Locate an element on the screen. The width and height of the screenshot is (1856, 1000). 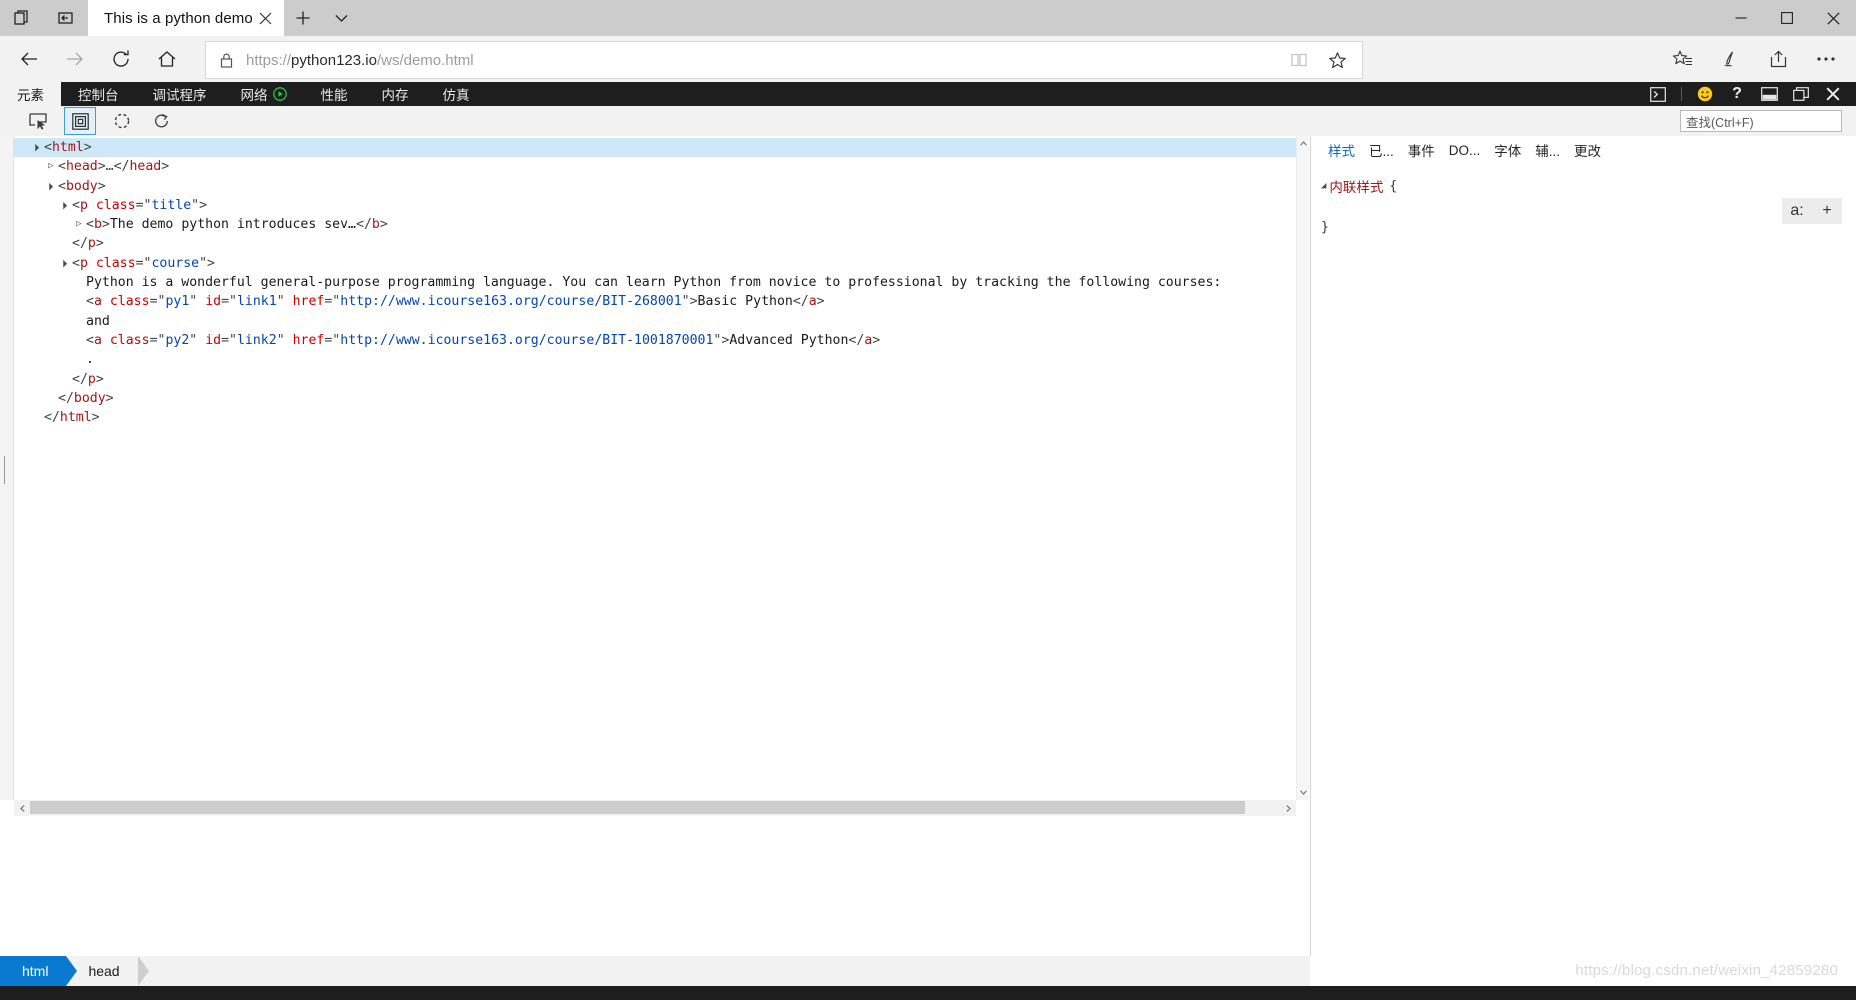
dom-node-markup: <head>…</head> is located at coordinates (113, 166).